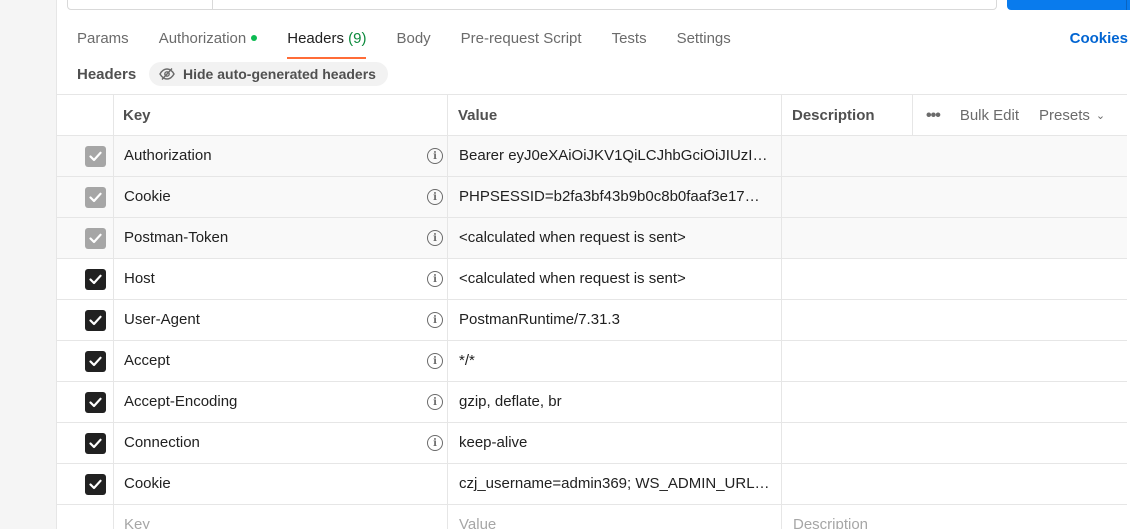  Describe the element at coordinates (268, 74) in the screenshot. I see `hide-auto-generated-headers-button: Hide auto-generated headers` at that location.